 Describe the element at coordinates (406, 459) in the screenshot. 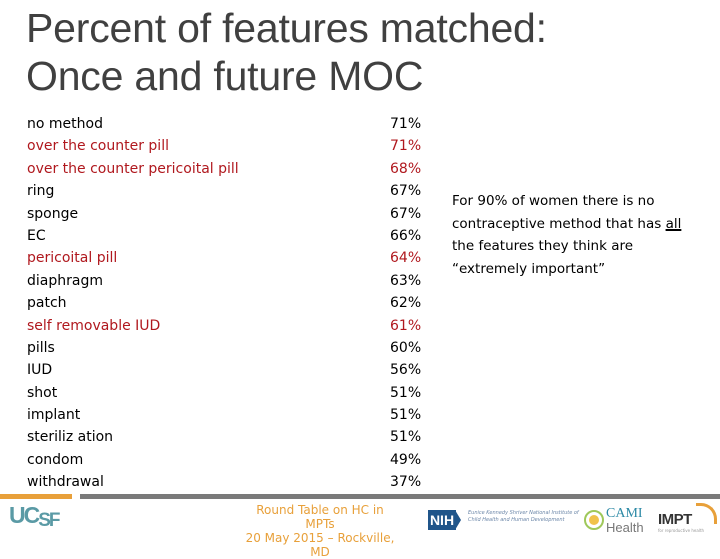

I see `method-percent: 49%` at that location.